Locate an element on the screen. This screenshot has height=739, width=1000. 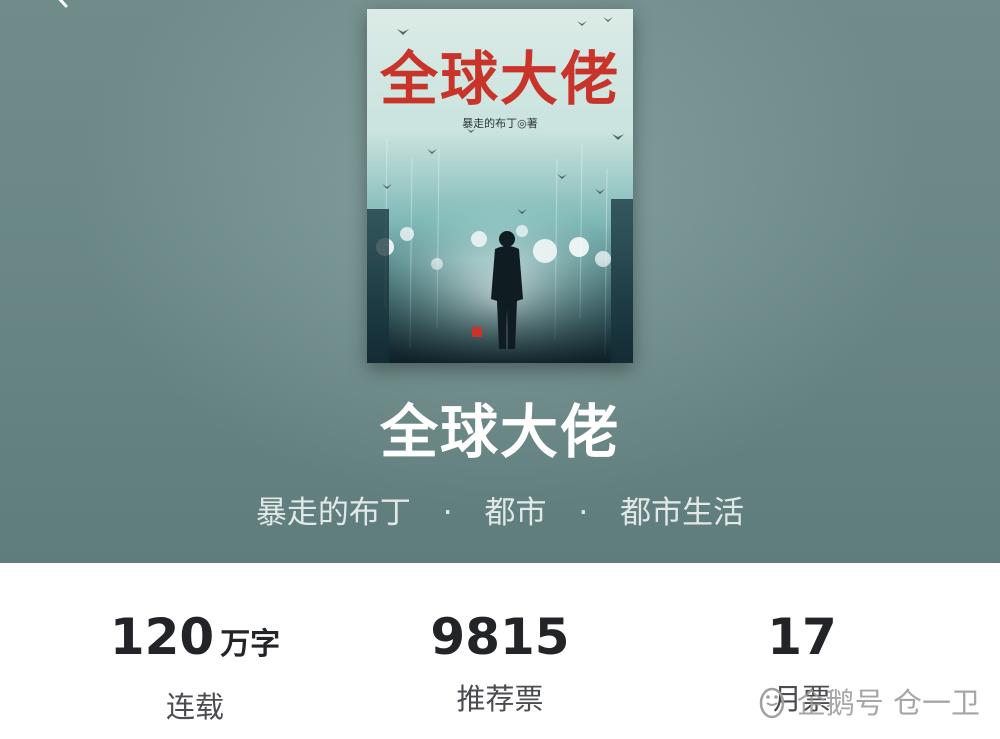
author-link: 暴走的布丁 is located at coordinates (333, 513).